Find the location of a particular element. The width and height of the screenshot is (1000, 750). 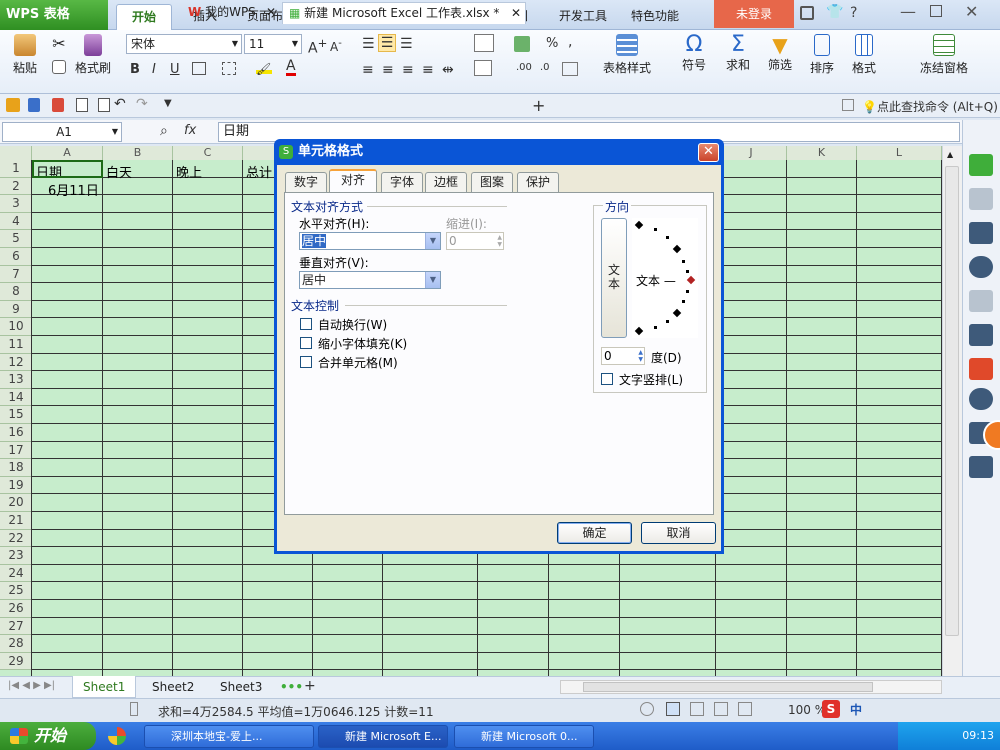

ime-mode-icon: 中 is located at coordinates (856, 709).